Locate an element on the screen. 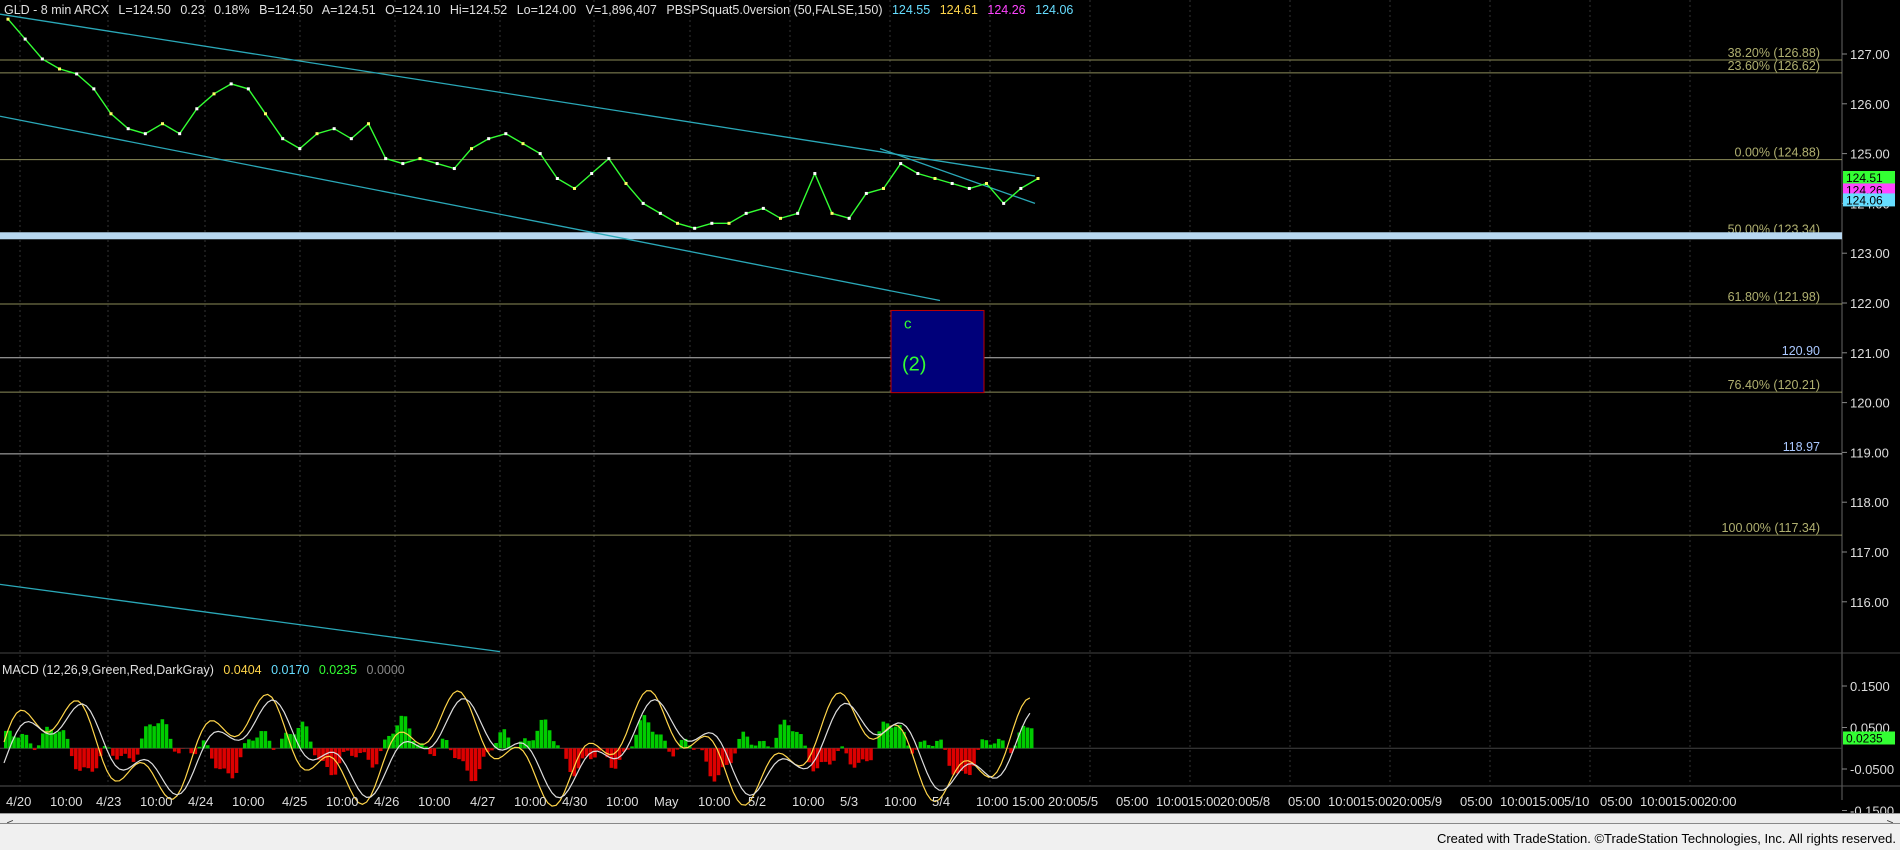 The width and height of the screenshot is (1900, 850). wave-label-c: c is located at coordinates (908, 323).